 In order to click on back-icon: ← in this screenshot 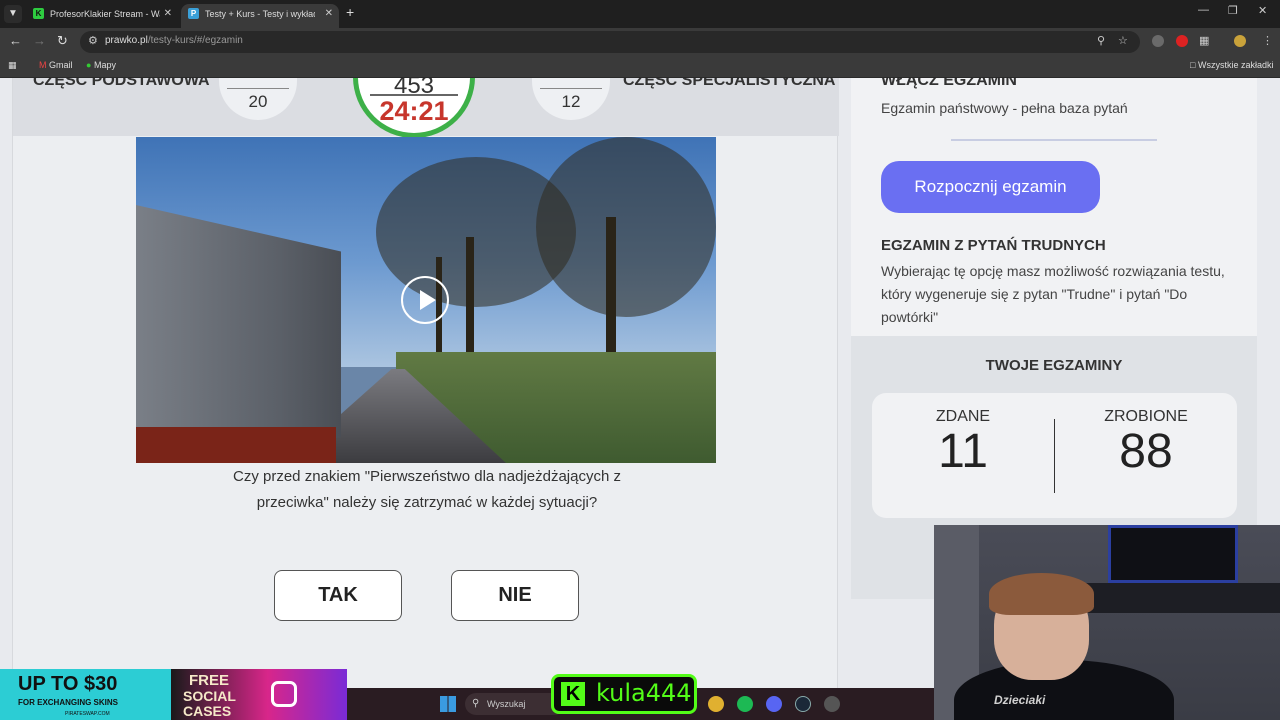, I will do `click(15, 40)`.